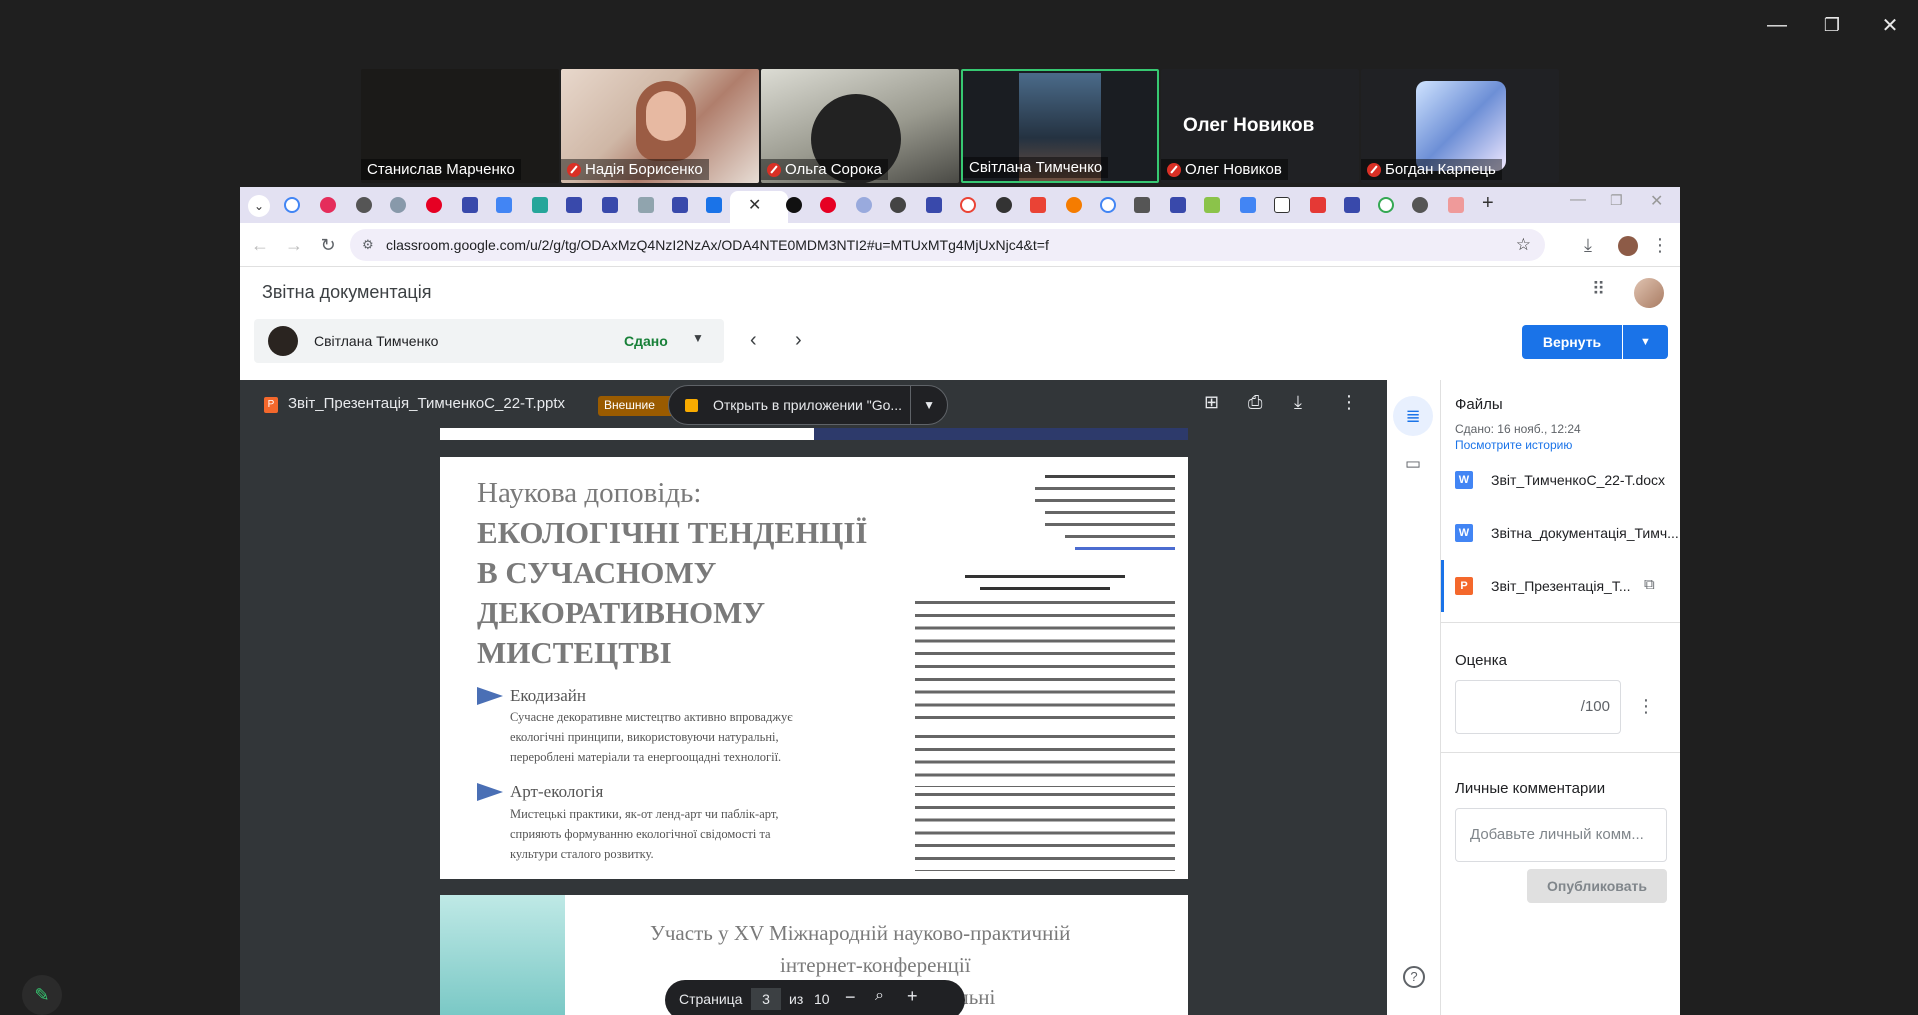  I want to click on download-icon: ⤓, so click(1588, 245).